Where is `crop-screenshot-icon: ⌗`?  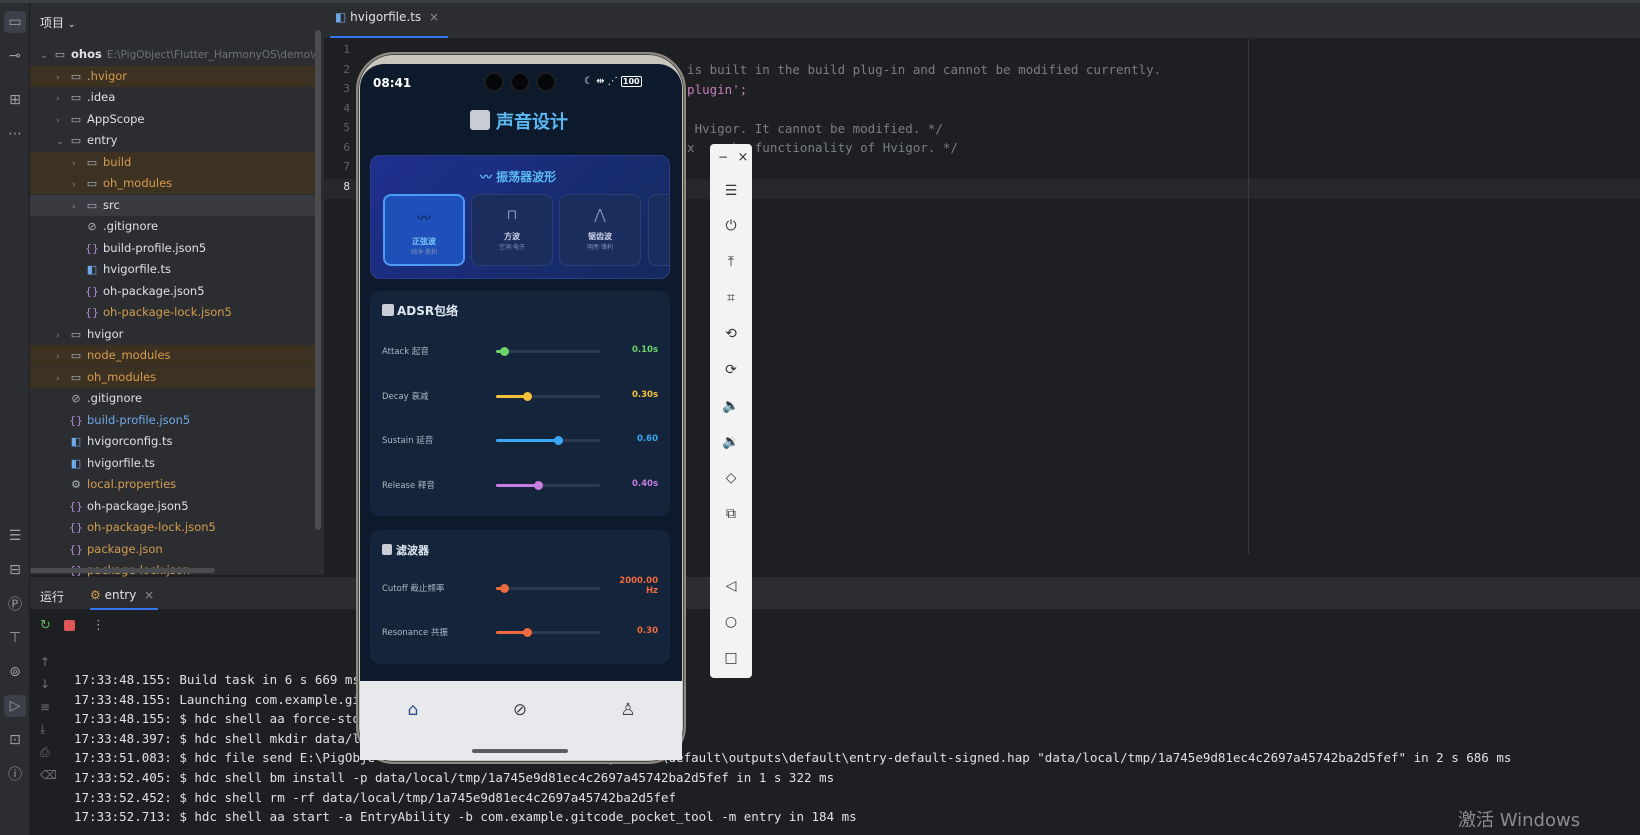
crop-screenshot-icon: ⌗ is located at coordinates (731, 298).